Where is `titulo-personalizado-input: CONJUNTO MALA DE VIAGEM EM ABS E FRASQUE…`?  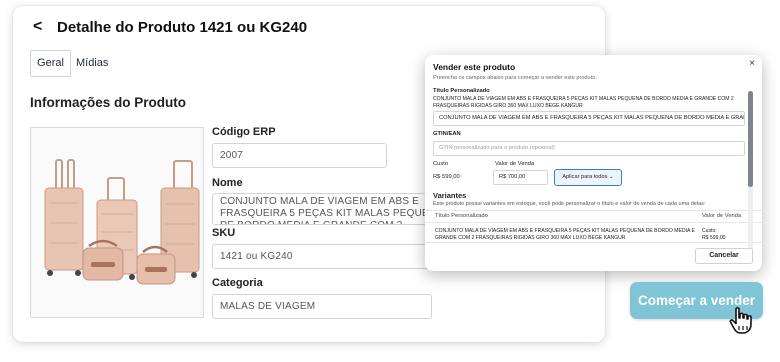 titulo-personalizado-input: CONJUNTO MALA DE VIAGEM EM ABS E FRASQUE… is located at coordinates (589, 118).